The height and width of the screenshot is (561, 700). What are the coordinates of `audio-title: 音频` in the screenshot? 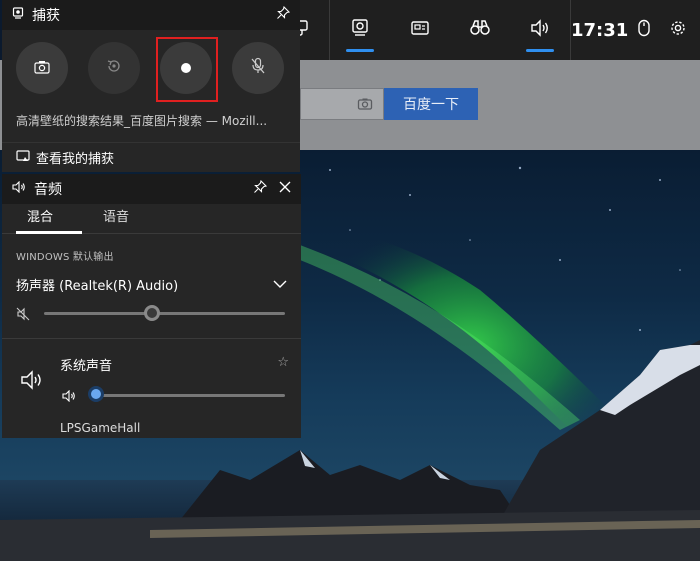 It's located at (48, 190).